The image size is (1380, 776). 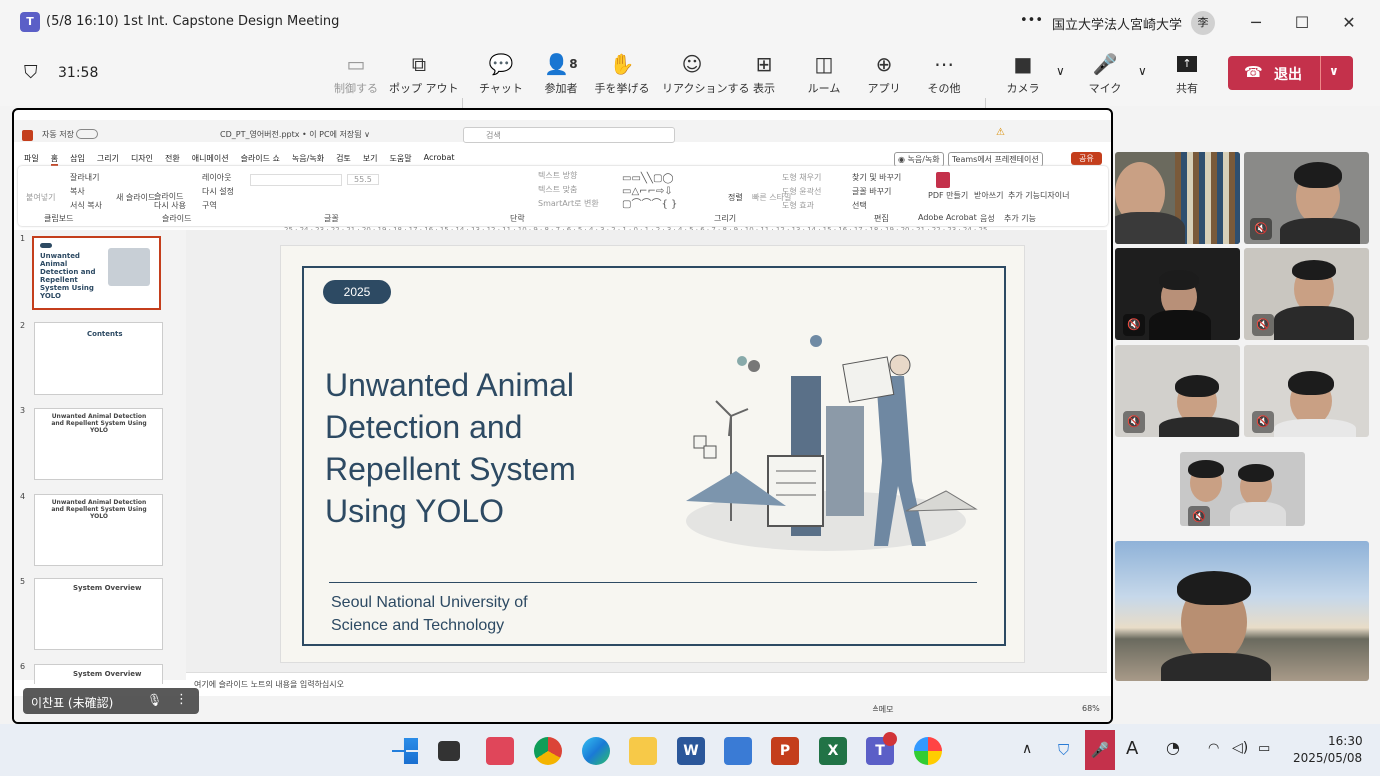 I want to click on create-pdf-button: PDF 만들기, so click(x=948, y=195).